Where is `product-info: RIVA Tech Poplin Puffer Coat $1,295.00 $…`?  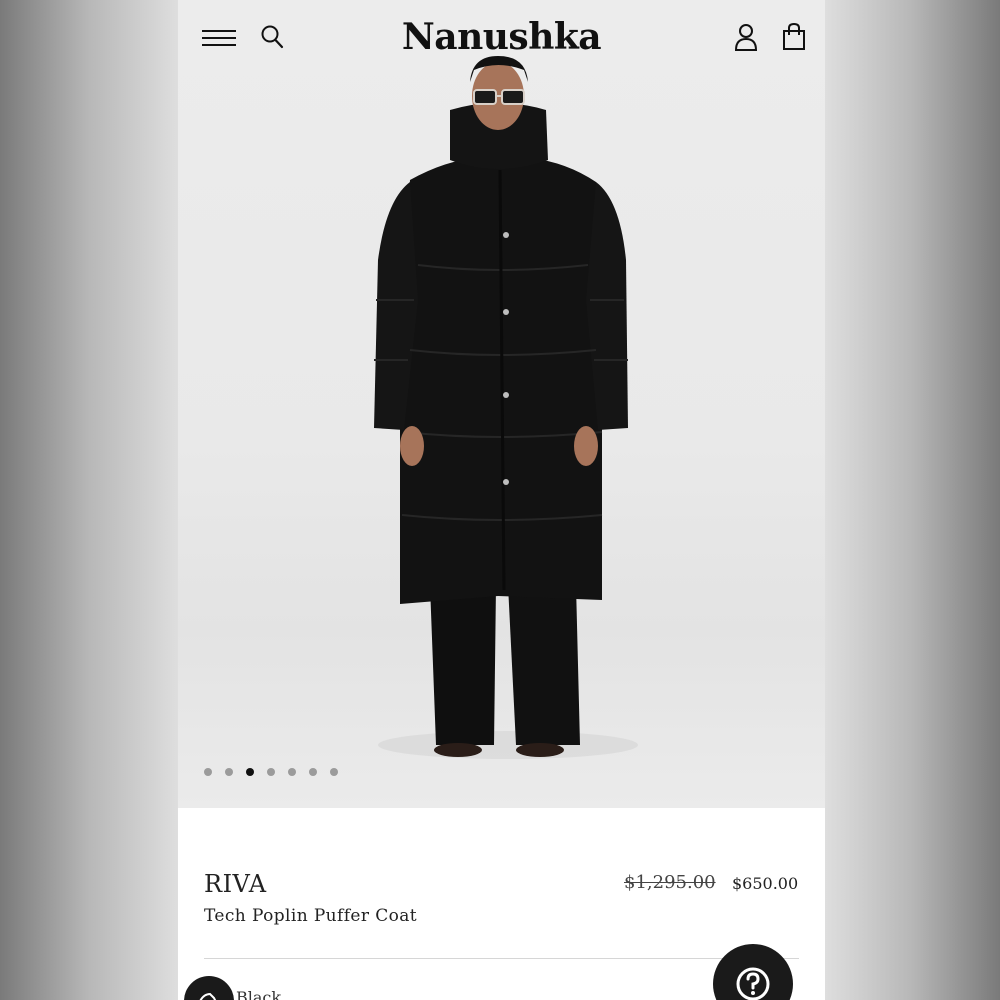
product-info: RIVA Tech Poplin Puffer Coat $1,295.00 $… is located at coordinates (501, 904).